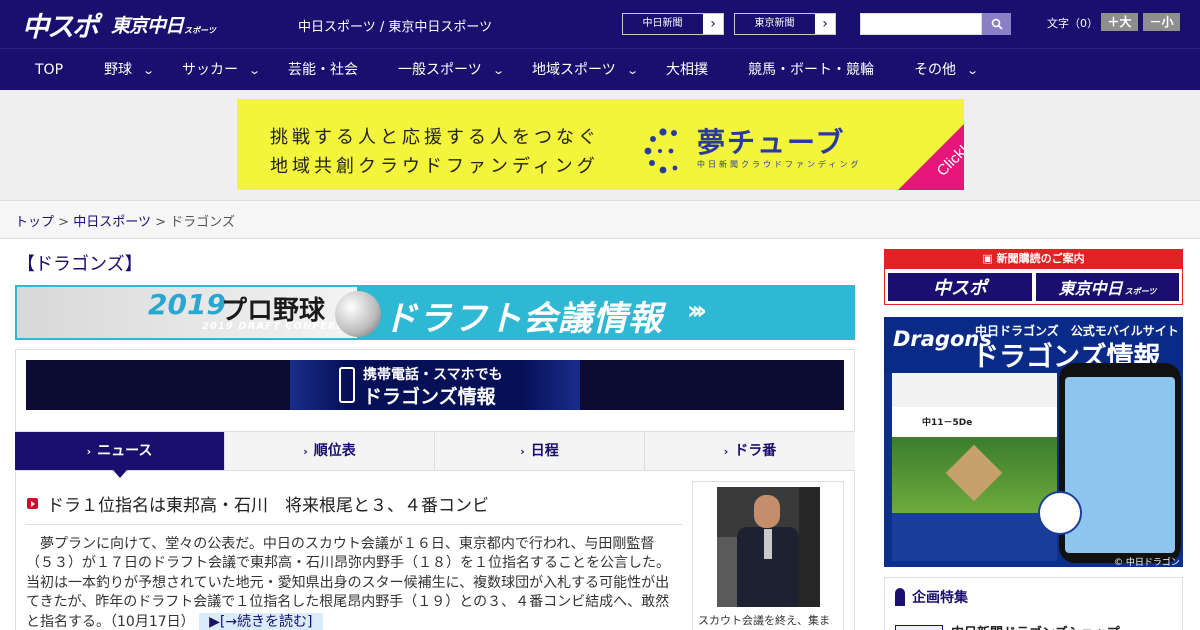 This screenshot has width=1200, height=630. What do you see at coordinates (540, 451) in the screenshot?
I see `tab-schedule: › 日程` at bounding box center [540, 451].